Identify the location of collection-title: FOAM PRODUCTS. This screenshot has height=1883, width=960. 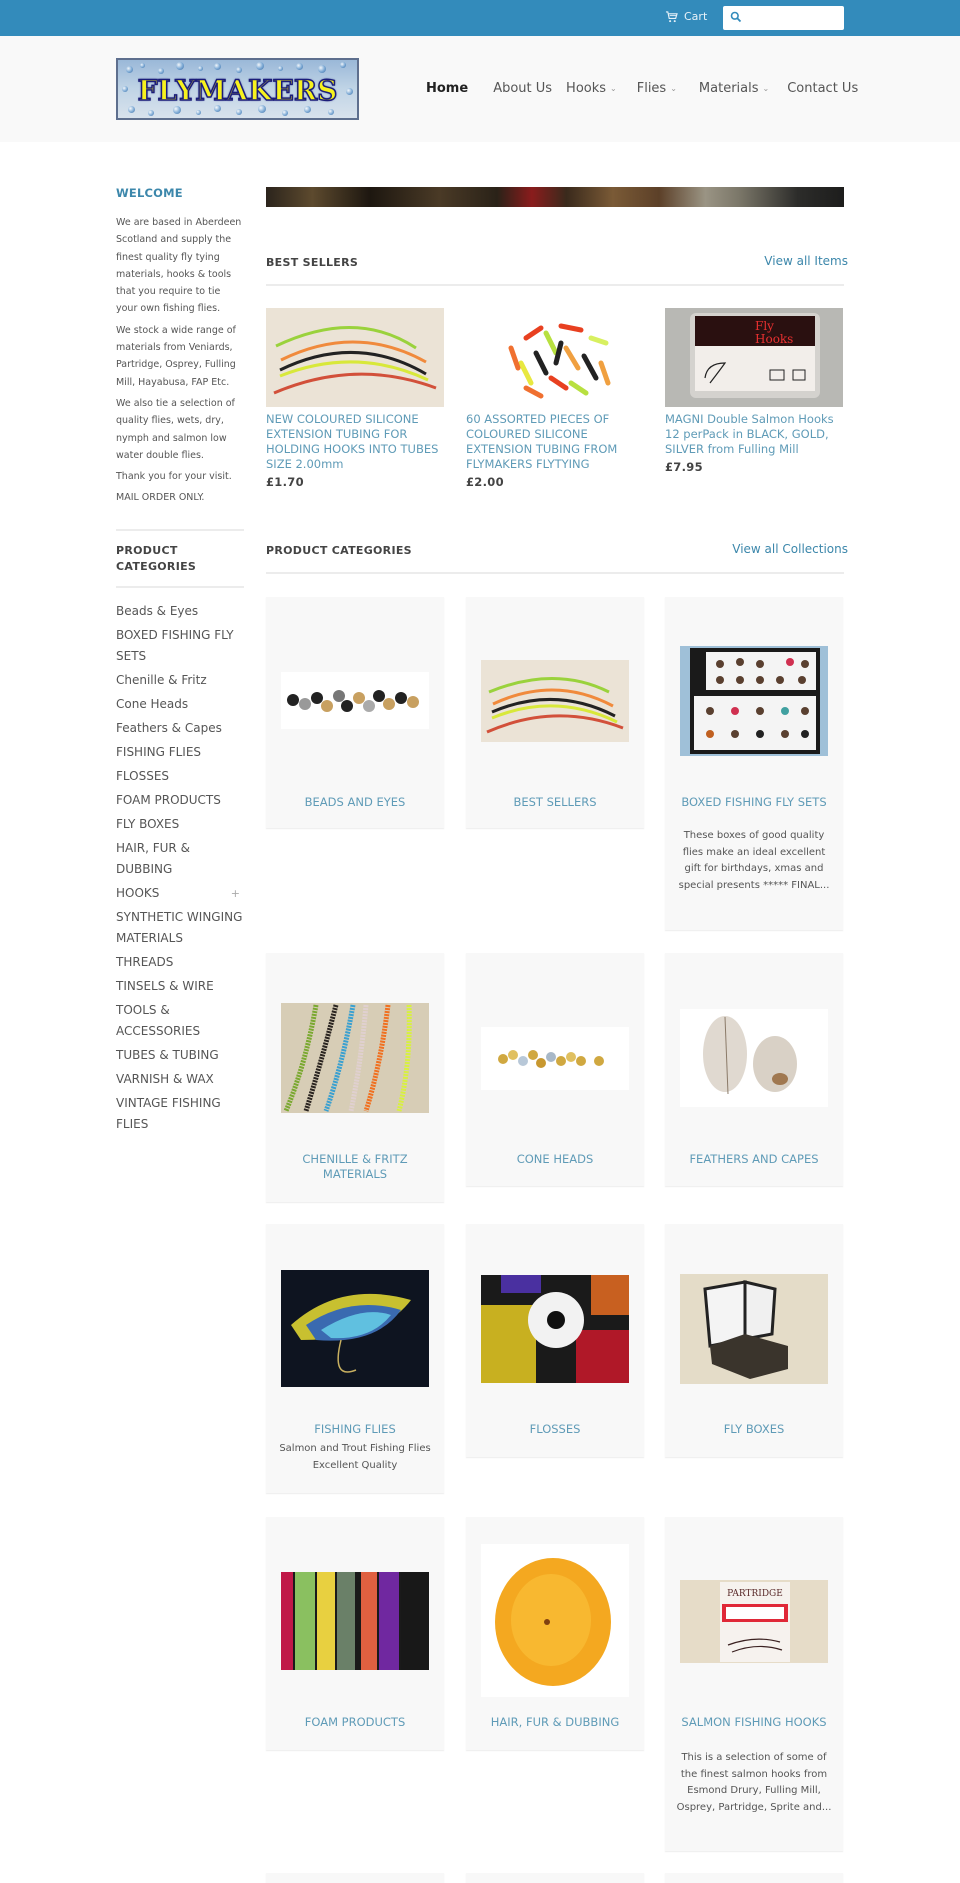
(355, 1722).